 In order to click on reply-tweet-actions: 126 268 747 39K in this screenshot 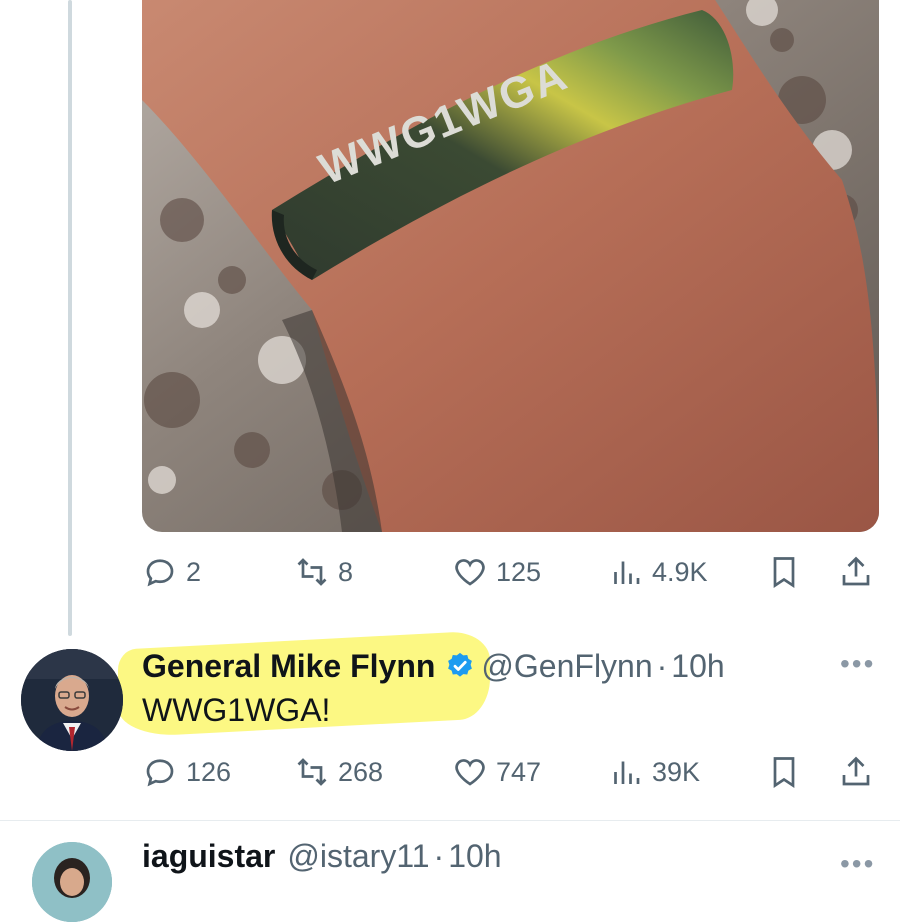, I will do `click(512, 772)`.